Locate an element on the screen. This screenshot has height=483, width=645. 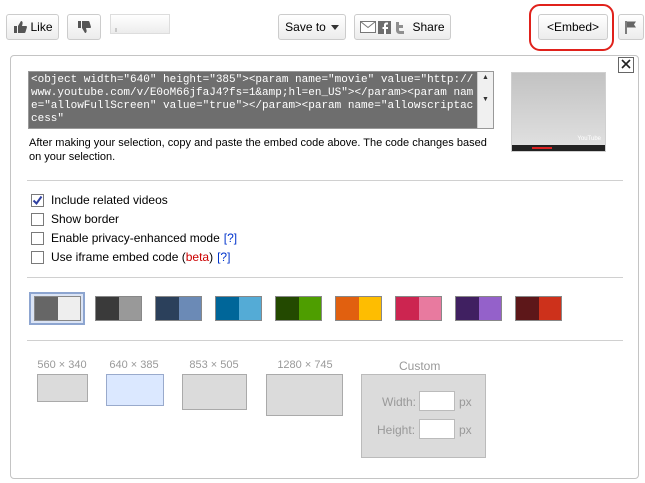
option-iframe-embed: Use iframe embed code (beta) [?] is located at coordinates (130, 257).